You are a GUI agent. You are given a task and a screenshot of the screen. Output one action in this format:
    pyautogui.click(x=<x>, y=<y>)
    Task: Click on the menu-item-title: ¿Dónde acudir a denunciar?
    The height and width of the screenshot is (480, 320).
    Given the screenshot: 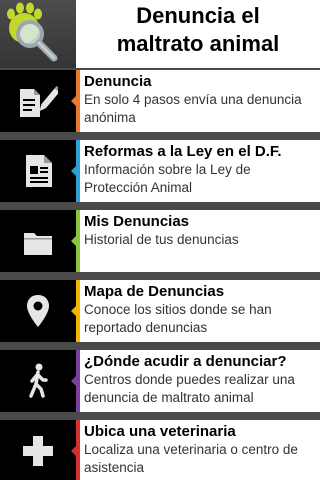 What is the action you would take?
    pyautogui.click(x=185, y=361)
    